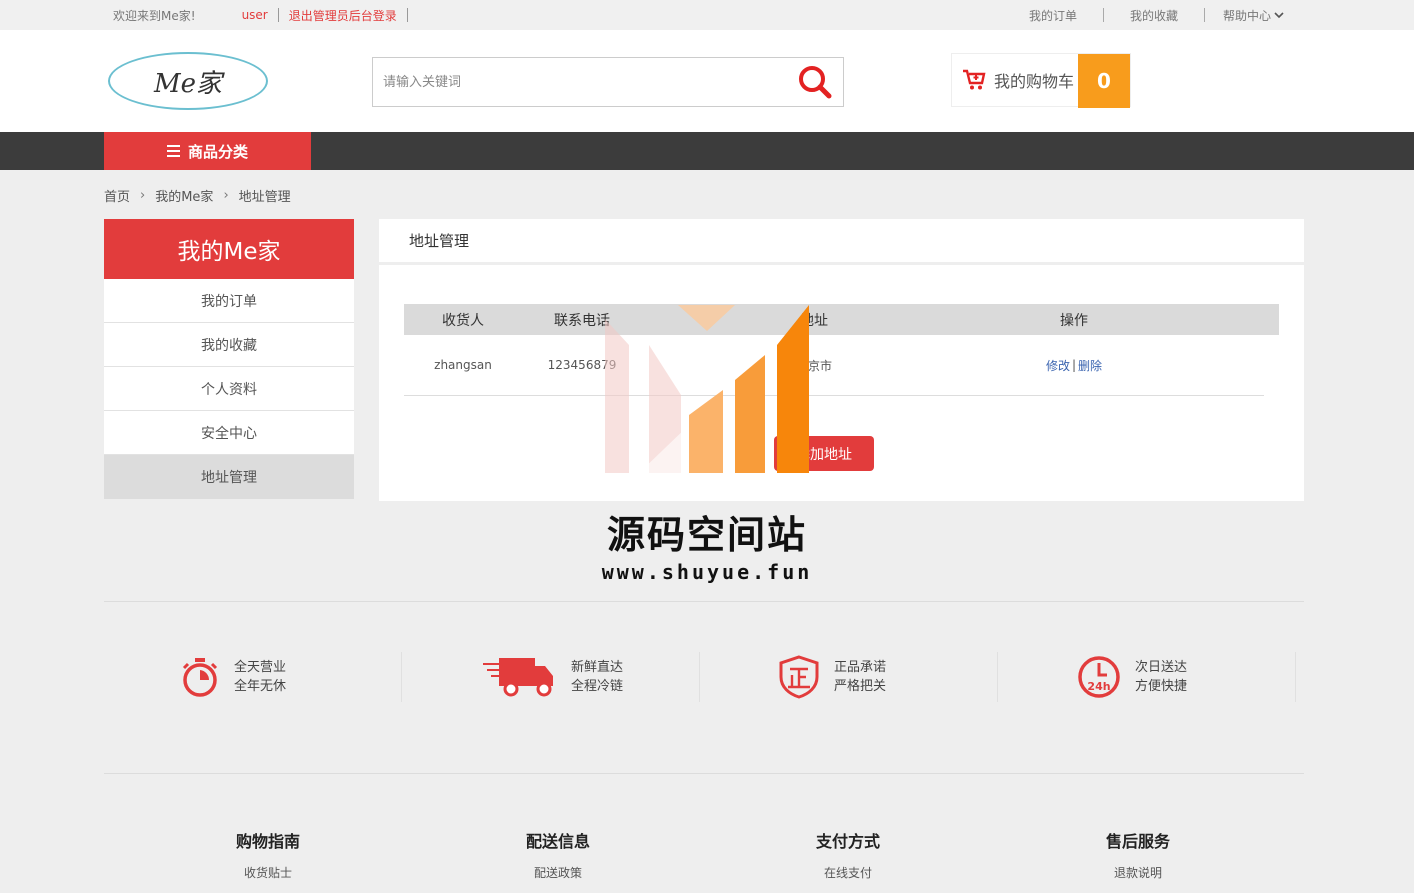 The height and width of the screenshot is (893, 1414). Describe the element at coordinates (268, 872) in the screenshot. I see `footer-link: 收货贴士` at that location.